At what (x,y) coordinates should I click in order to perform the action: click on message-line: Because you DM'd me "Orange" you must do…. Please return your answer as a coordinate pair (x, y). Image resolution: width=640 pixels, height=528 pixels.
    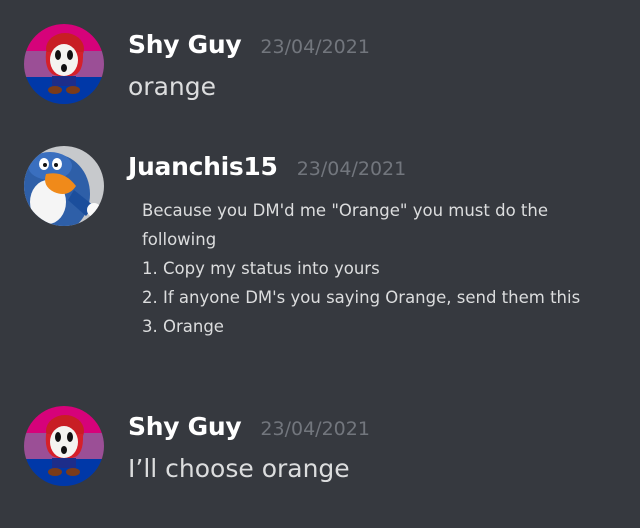
    Looking at the image, I should click on (345, 210).